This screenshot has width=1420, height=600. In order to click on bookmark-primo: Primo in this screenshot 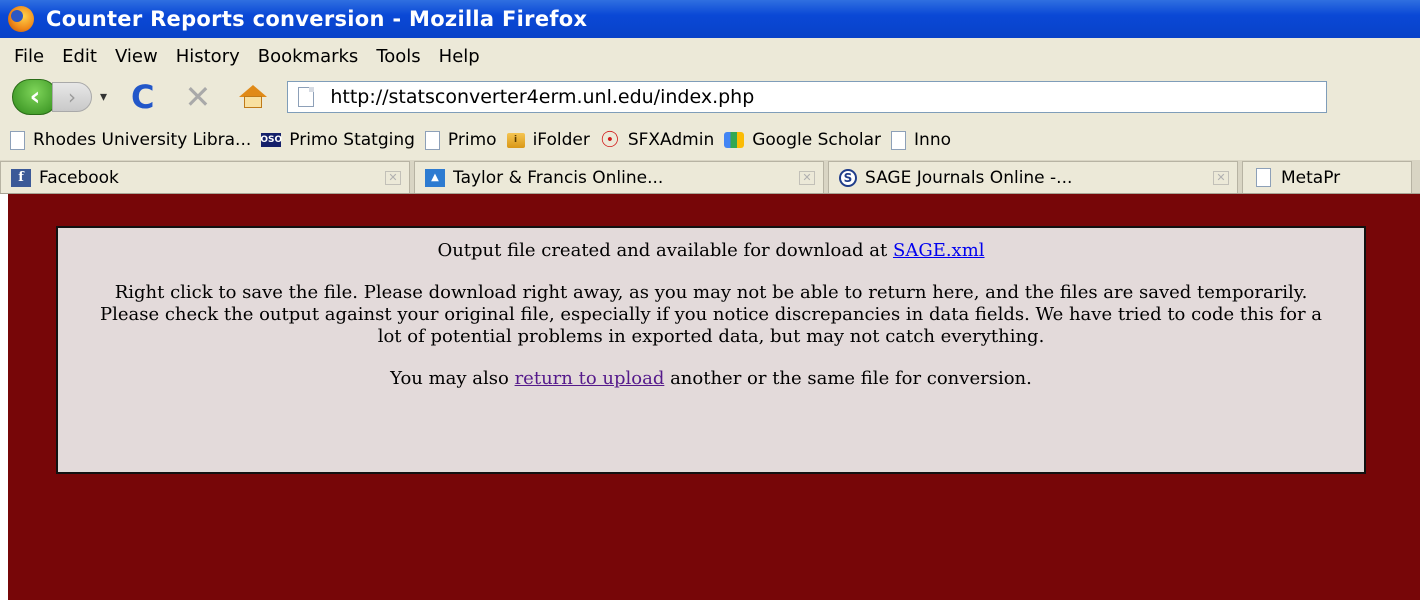, I will do `click(460, 140)`.